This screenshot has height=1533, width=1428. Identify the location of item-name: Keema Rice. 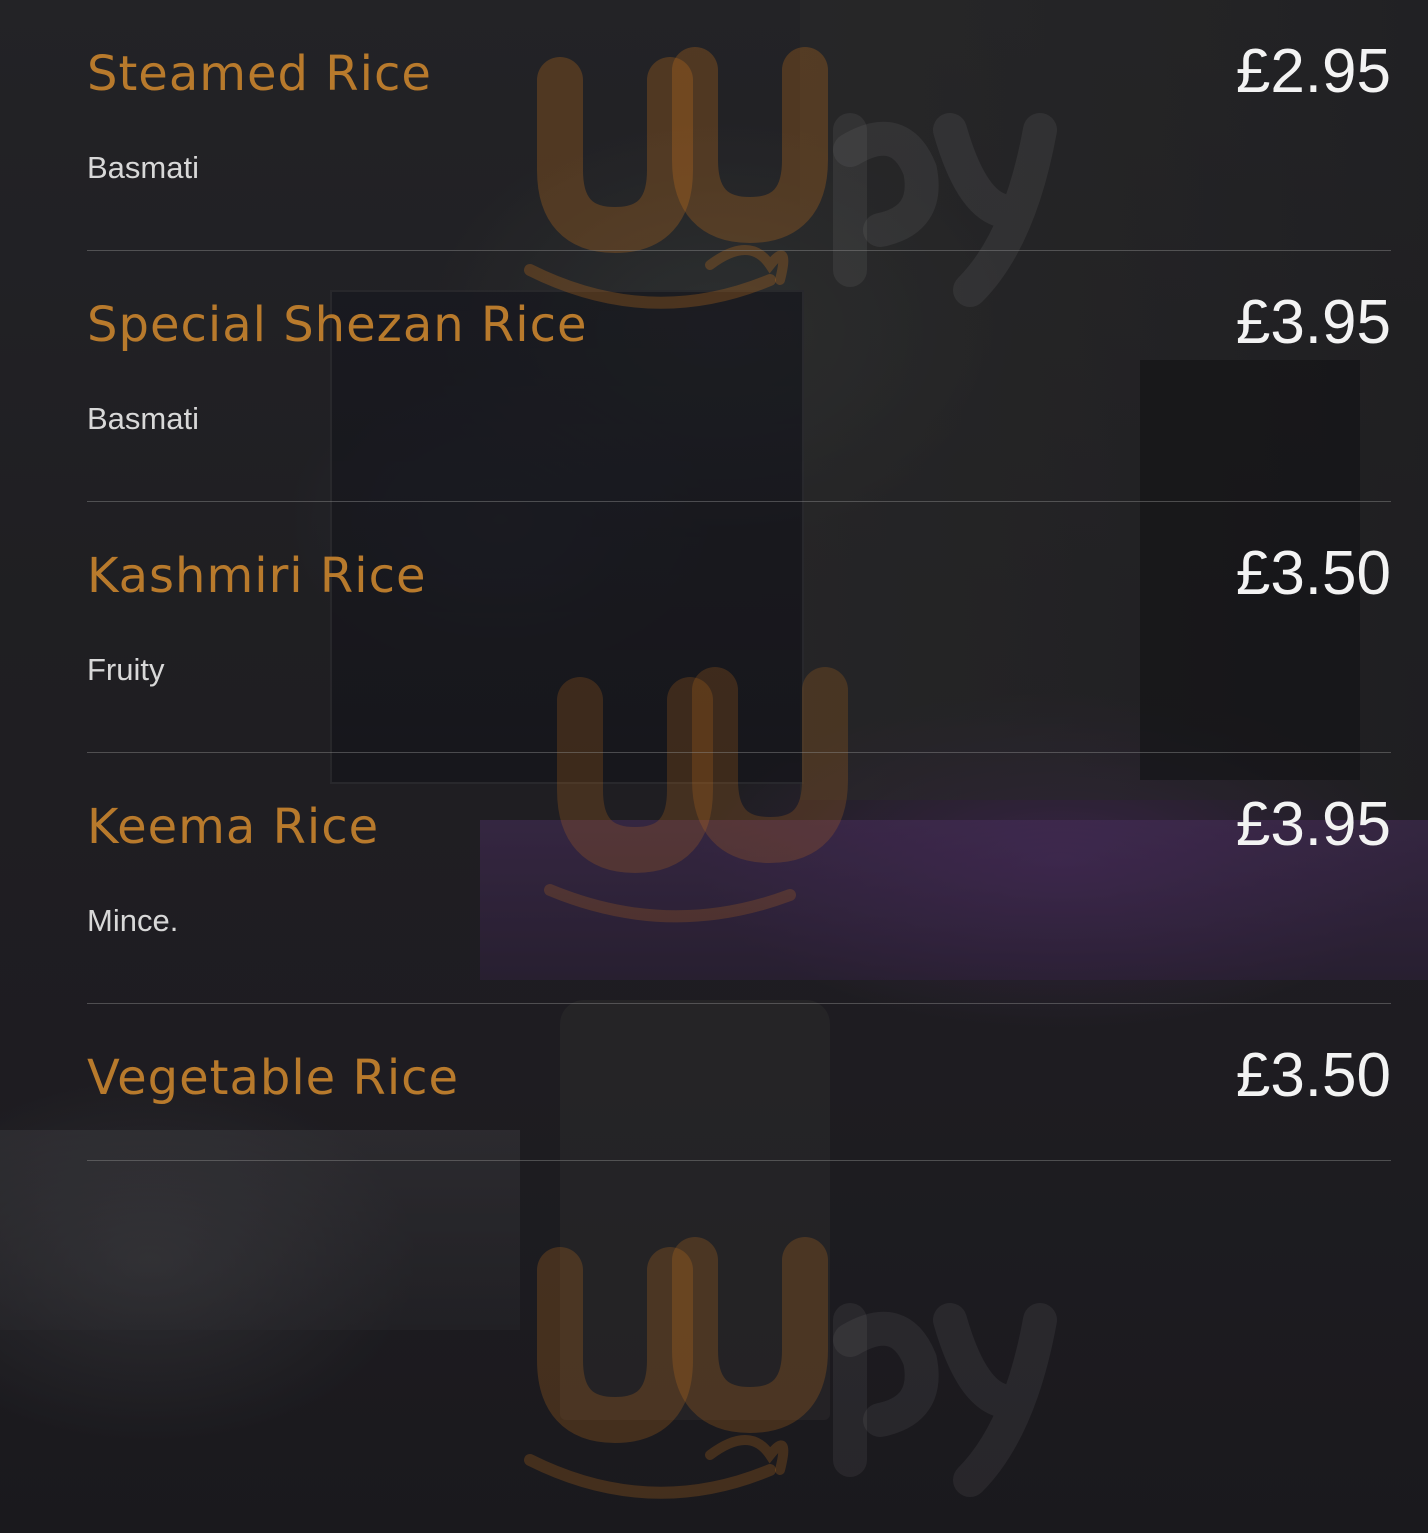
(233, 827).